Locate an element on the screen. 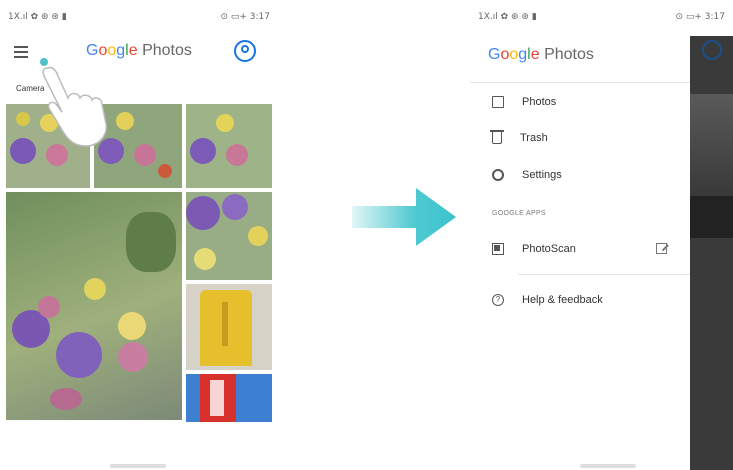  background-scrim is located at coordinates (711, 253).